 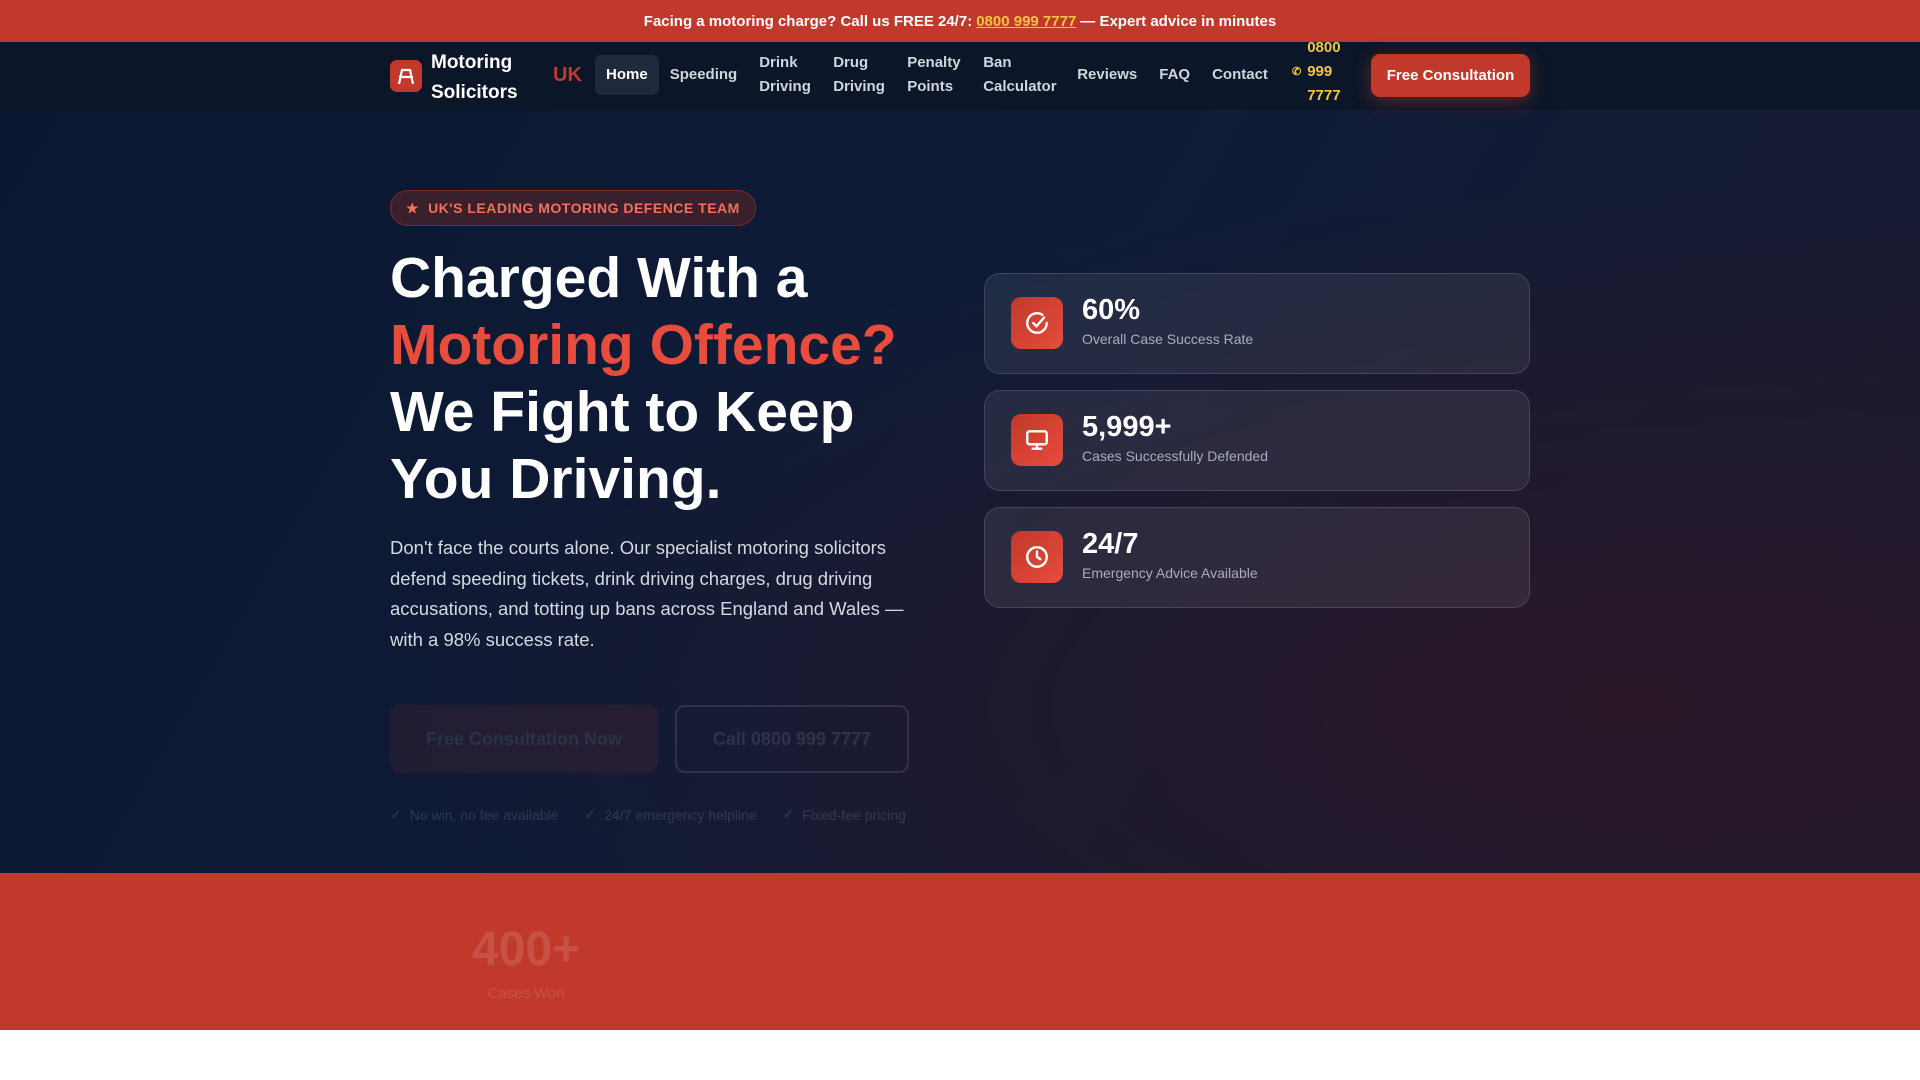 I want to click on announcement-text-after: — Expert advice in minutes, so click(x=1178, y=21).